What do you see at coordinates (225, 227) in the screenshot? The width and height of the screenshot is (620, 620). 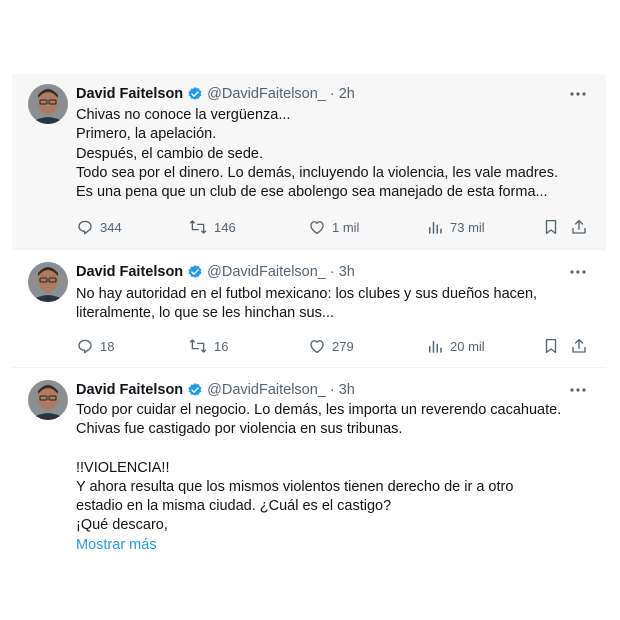 I see `repost-count: 146` at bounding box center [225, 227].